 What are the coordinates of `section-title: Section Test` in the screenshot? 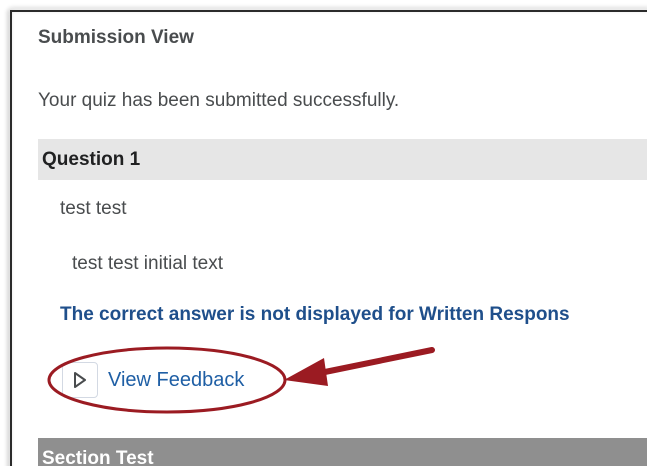 It's located at (98, 457).